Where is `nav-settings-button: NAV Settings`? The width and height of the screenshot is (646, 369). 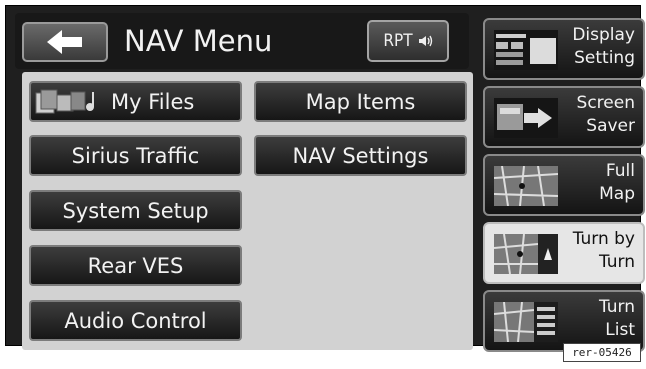
nav-settings-button: NAV Settings is located at coordinates (360, 155).